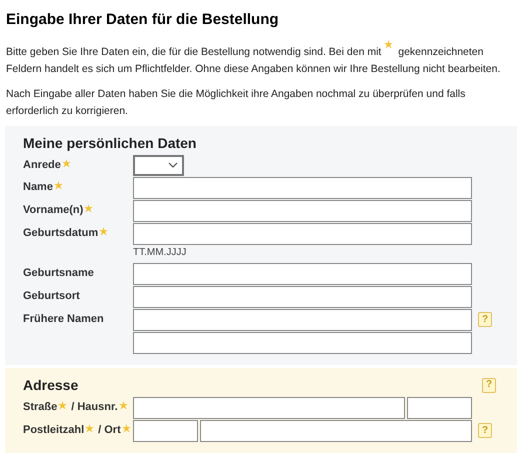 The width and height of the screenshot is (522, 461). What do you see at coordinates (173, 165) in the screenshot?
I see `chevron-icon` at bounding box center [173, 165].